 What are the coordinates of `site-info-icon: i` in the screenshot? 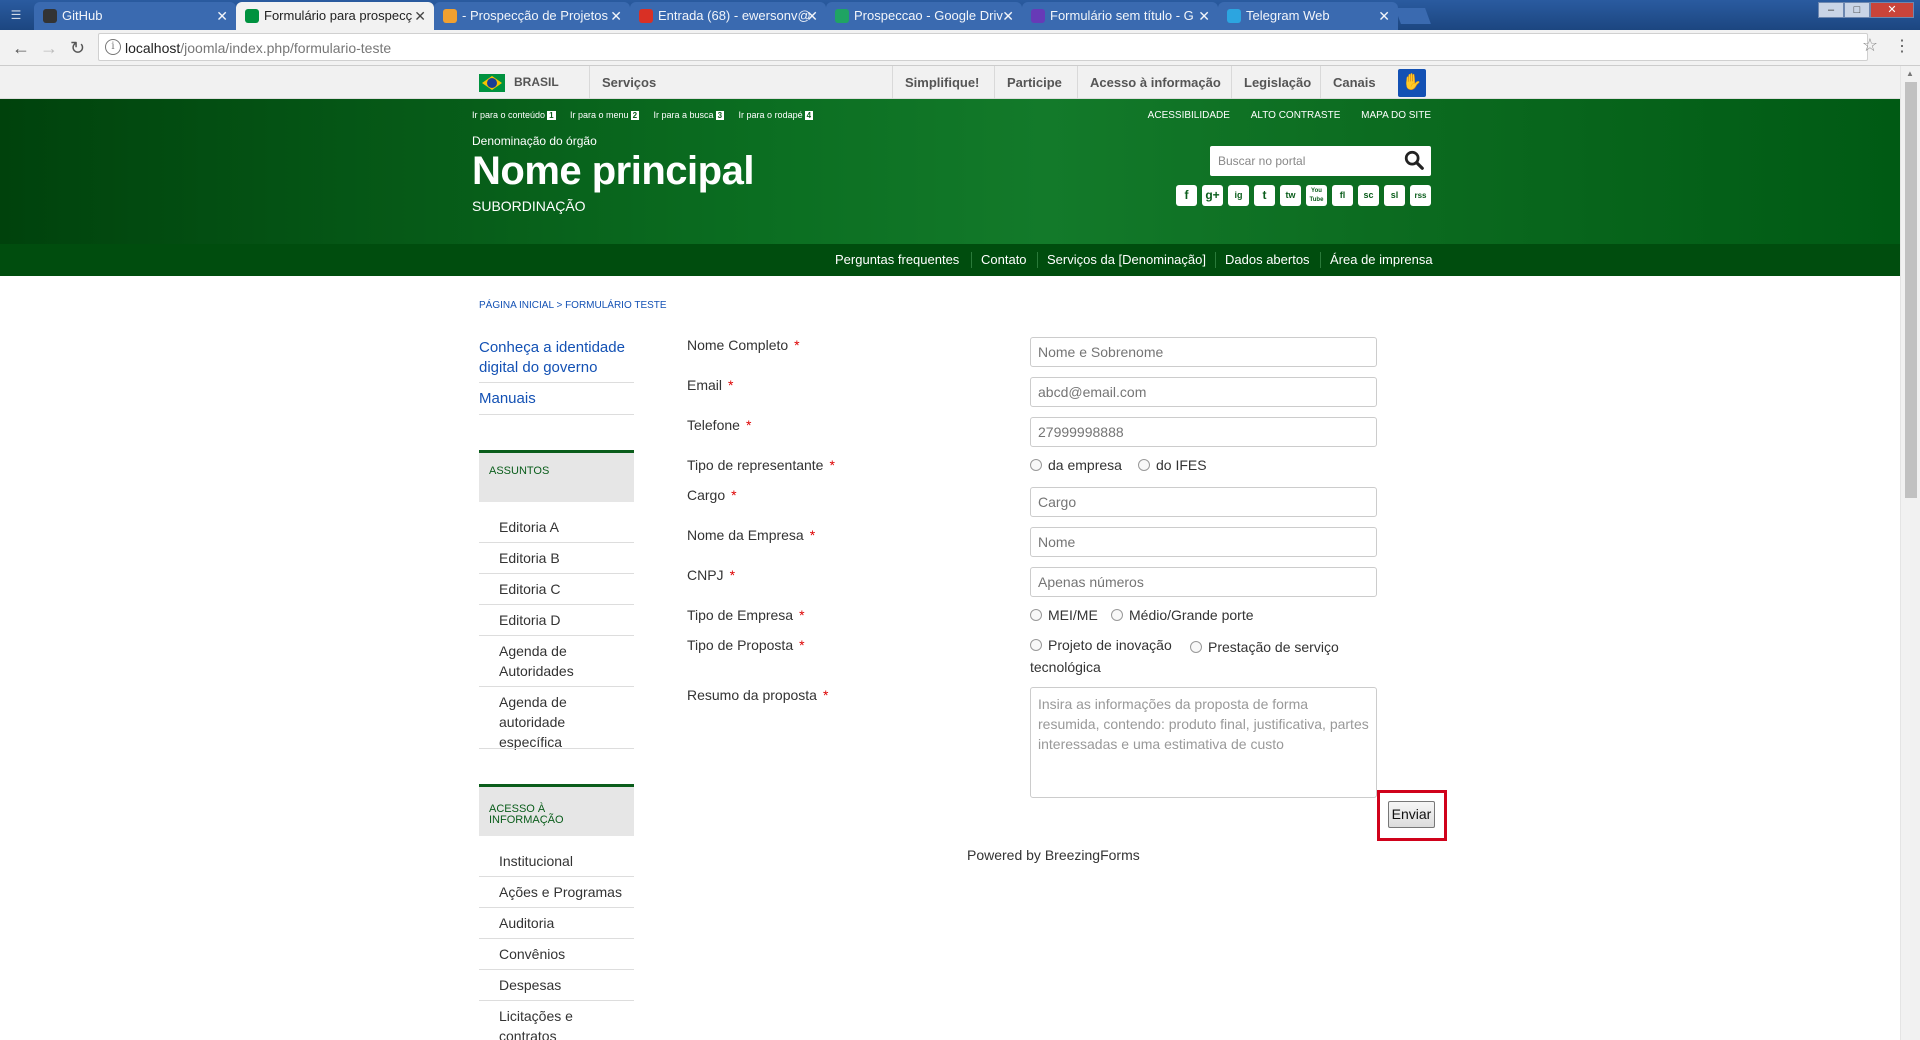 It's located at (113, 47).